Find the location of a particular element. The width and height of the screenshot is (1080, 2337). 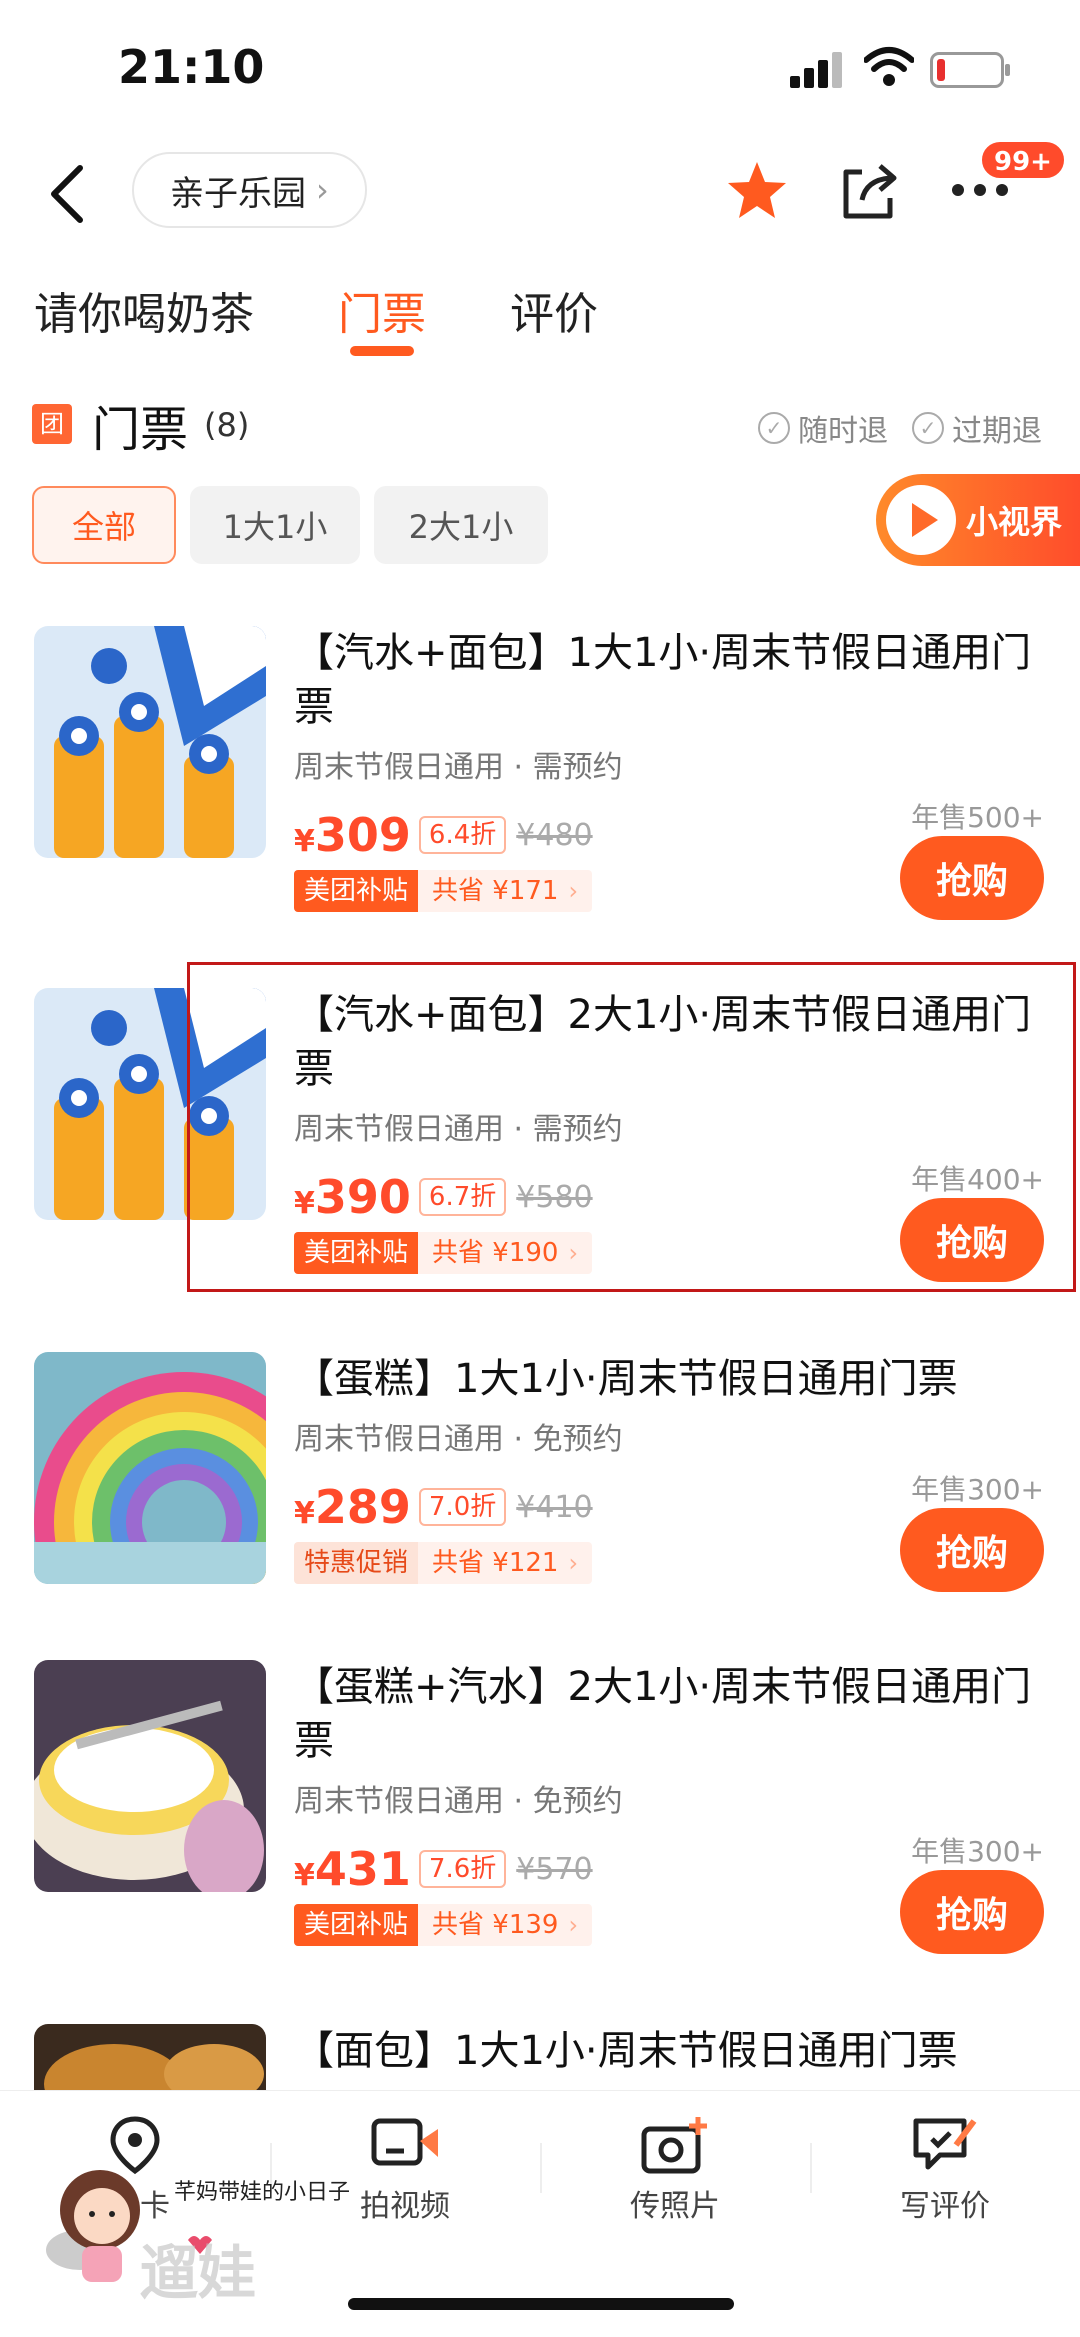

battery-icon is located at coordinates (970, 70).